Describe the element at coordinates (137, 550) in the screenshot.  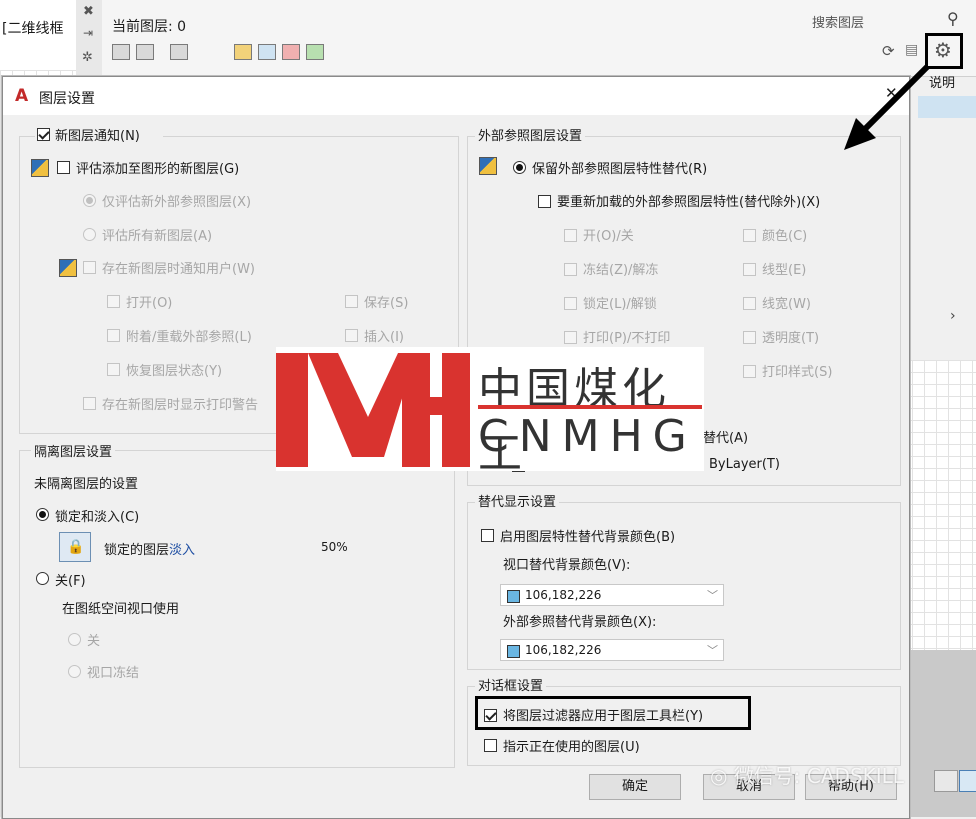
I see `locked-fade-prefix: 锁定的图层` at that location.